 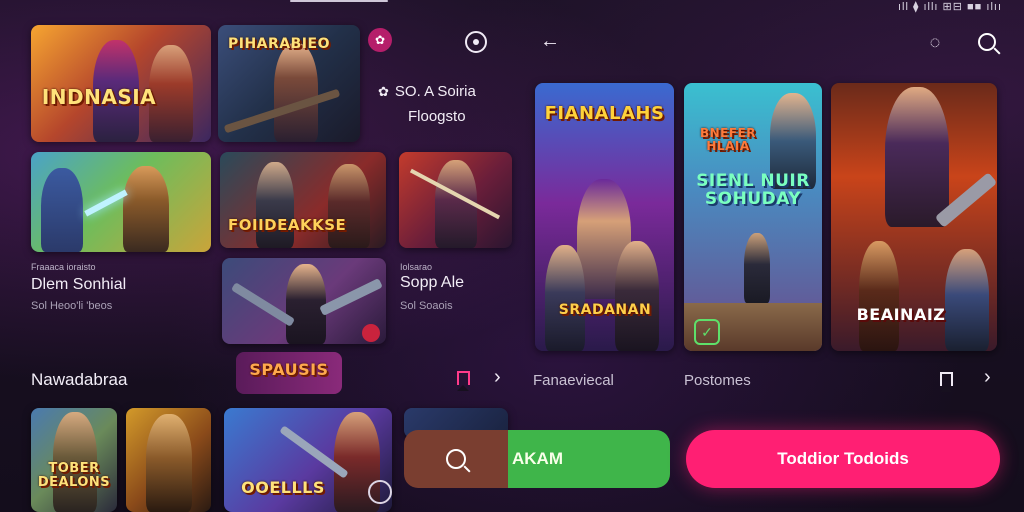 I want to click on featured-card-3: BEAINAIZ, so click(x=914, y=217).